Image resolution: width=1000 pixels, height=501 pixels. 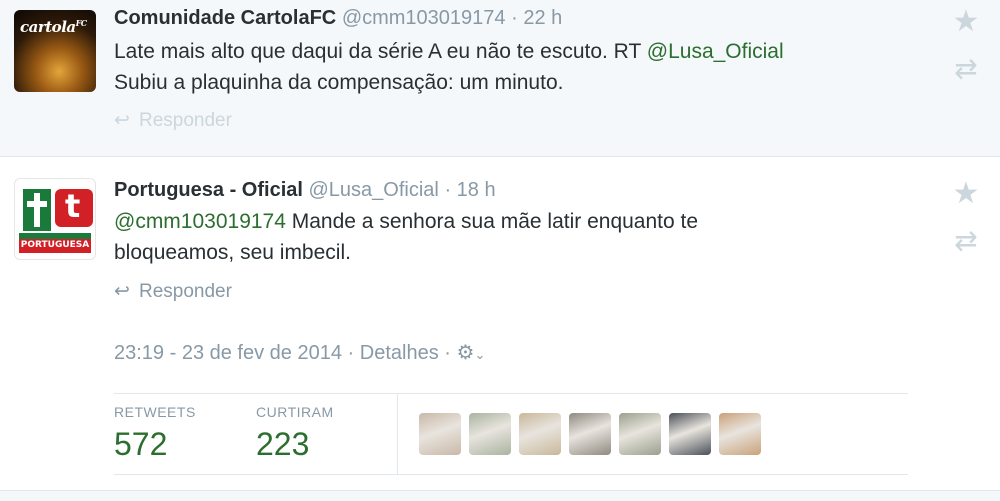 I want to click on timeline-bottom-border, so click(x=500, y=495).